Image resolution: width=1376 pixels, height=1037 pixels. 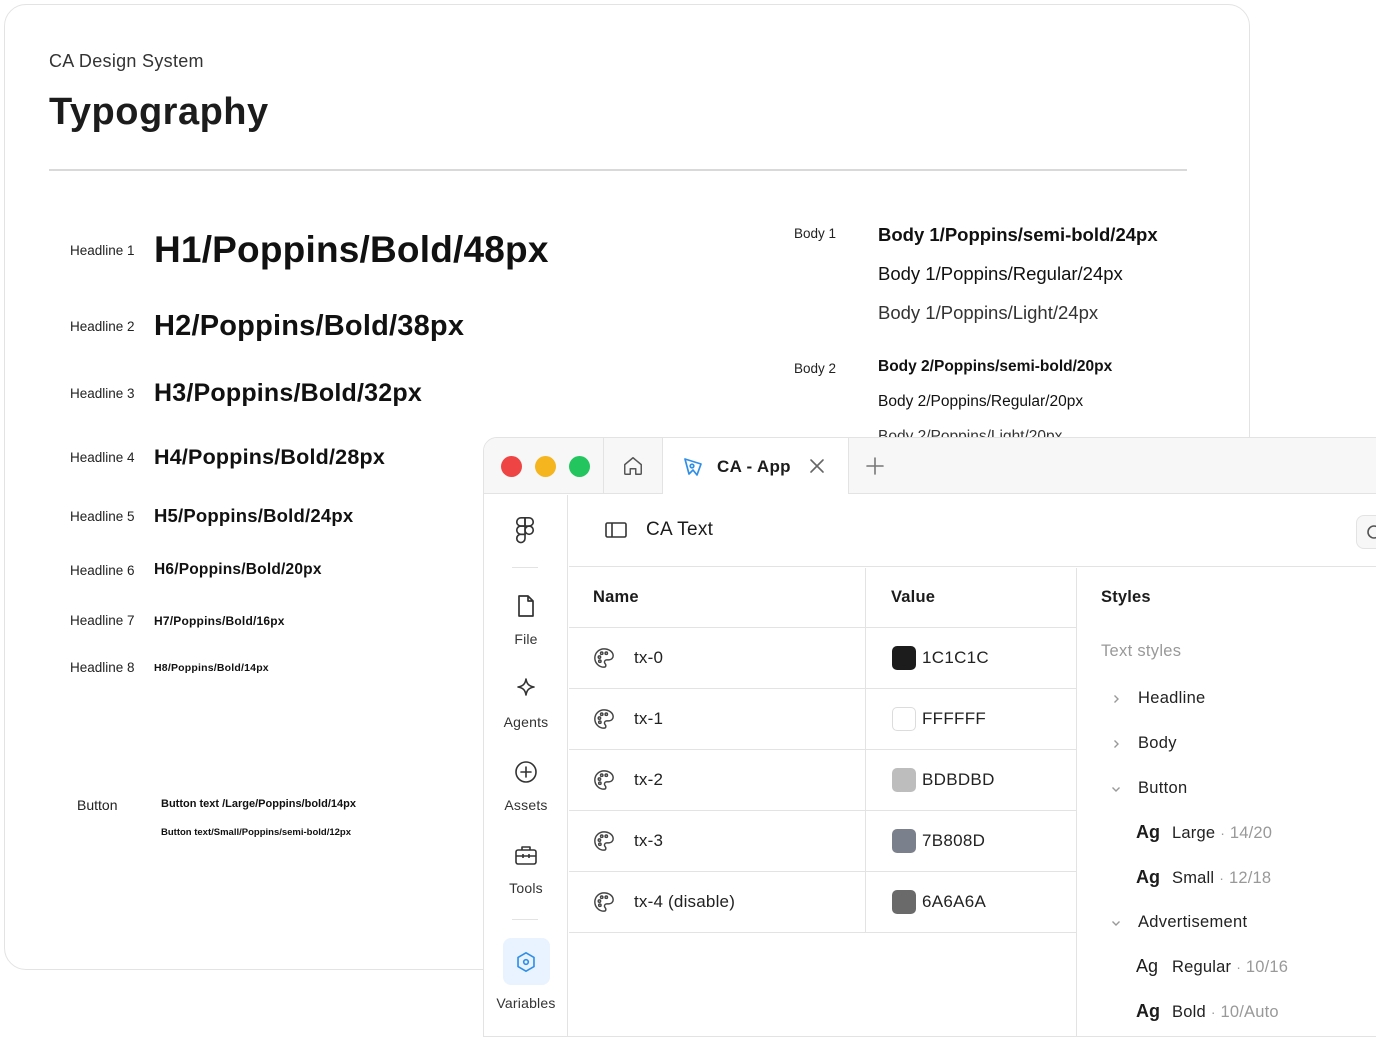 What do you see at coordinates (822, 598) in the screenshot?
I see `table-header: Name Value` at bounding box center [822, 598].